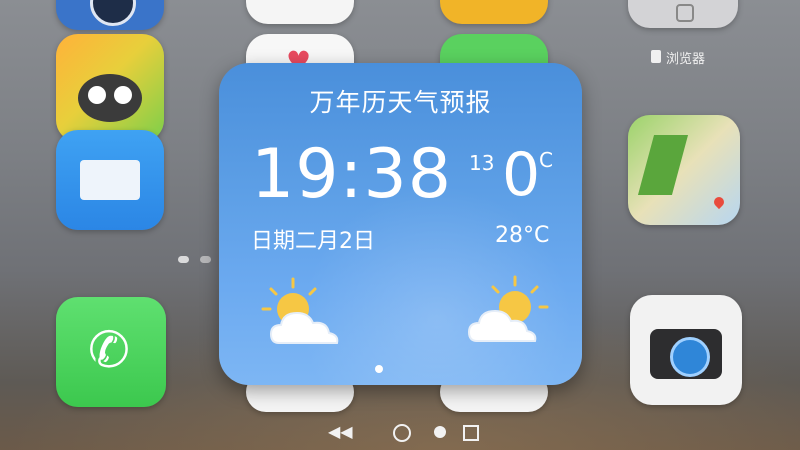 This screenshot has width=800, height=450. I want to click on widget-page-dot, so click(379, 369).